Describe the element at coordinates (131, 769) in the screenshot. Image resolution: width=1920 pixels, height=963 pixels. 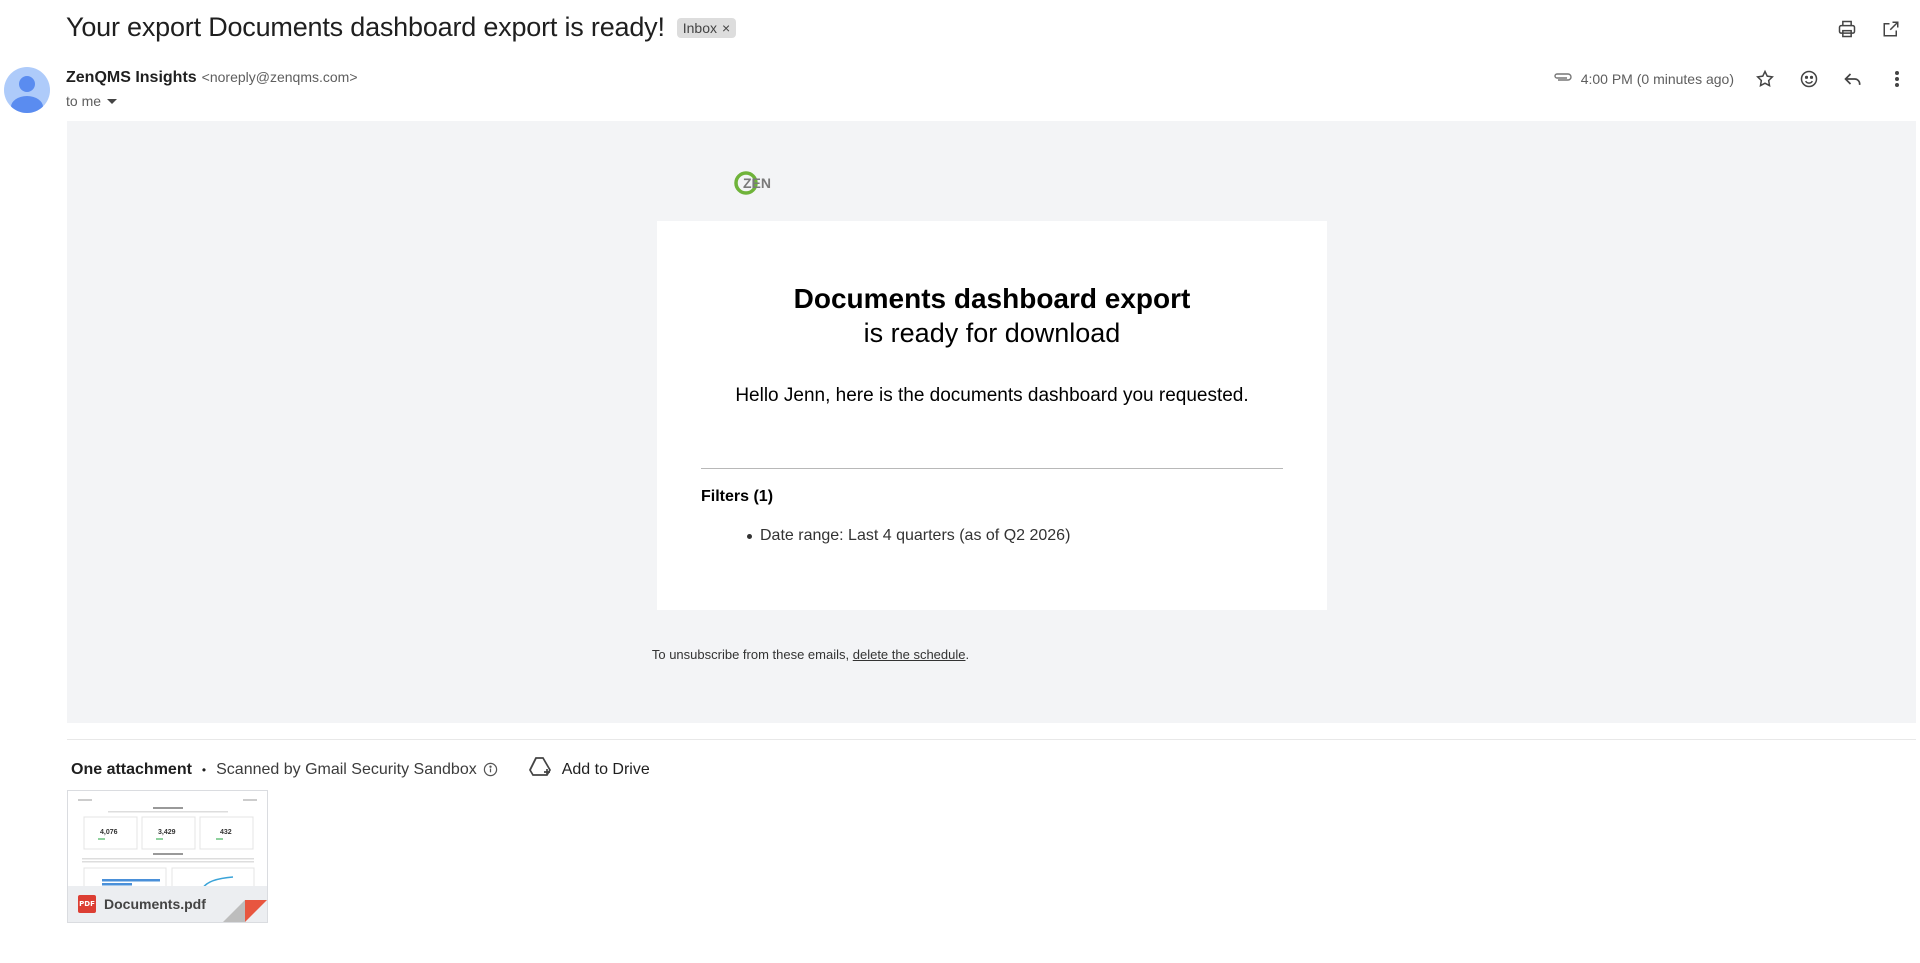
I see `attachment-count: One attachment` at that location.